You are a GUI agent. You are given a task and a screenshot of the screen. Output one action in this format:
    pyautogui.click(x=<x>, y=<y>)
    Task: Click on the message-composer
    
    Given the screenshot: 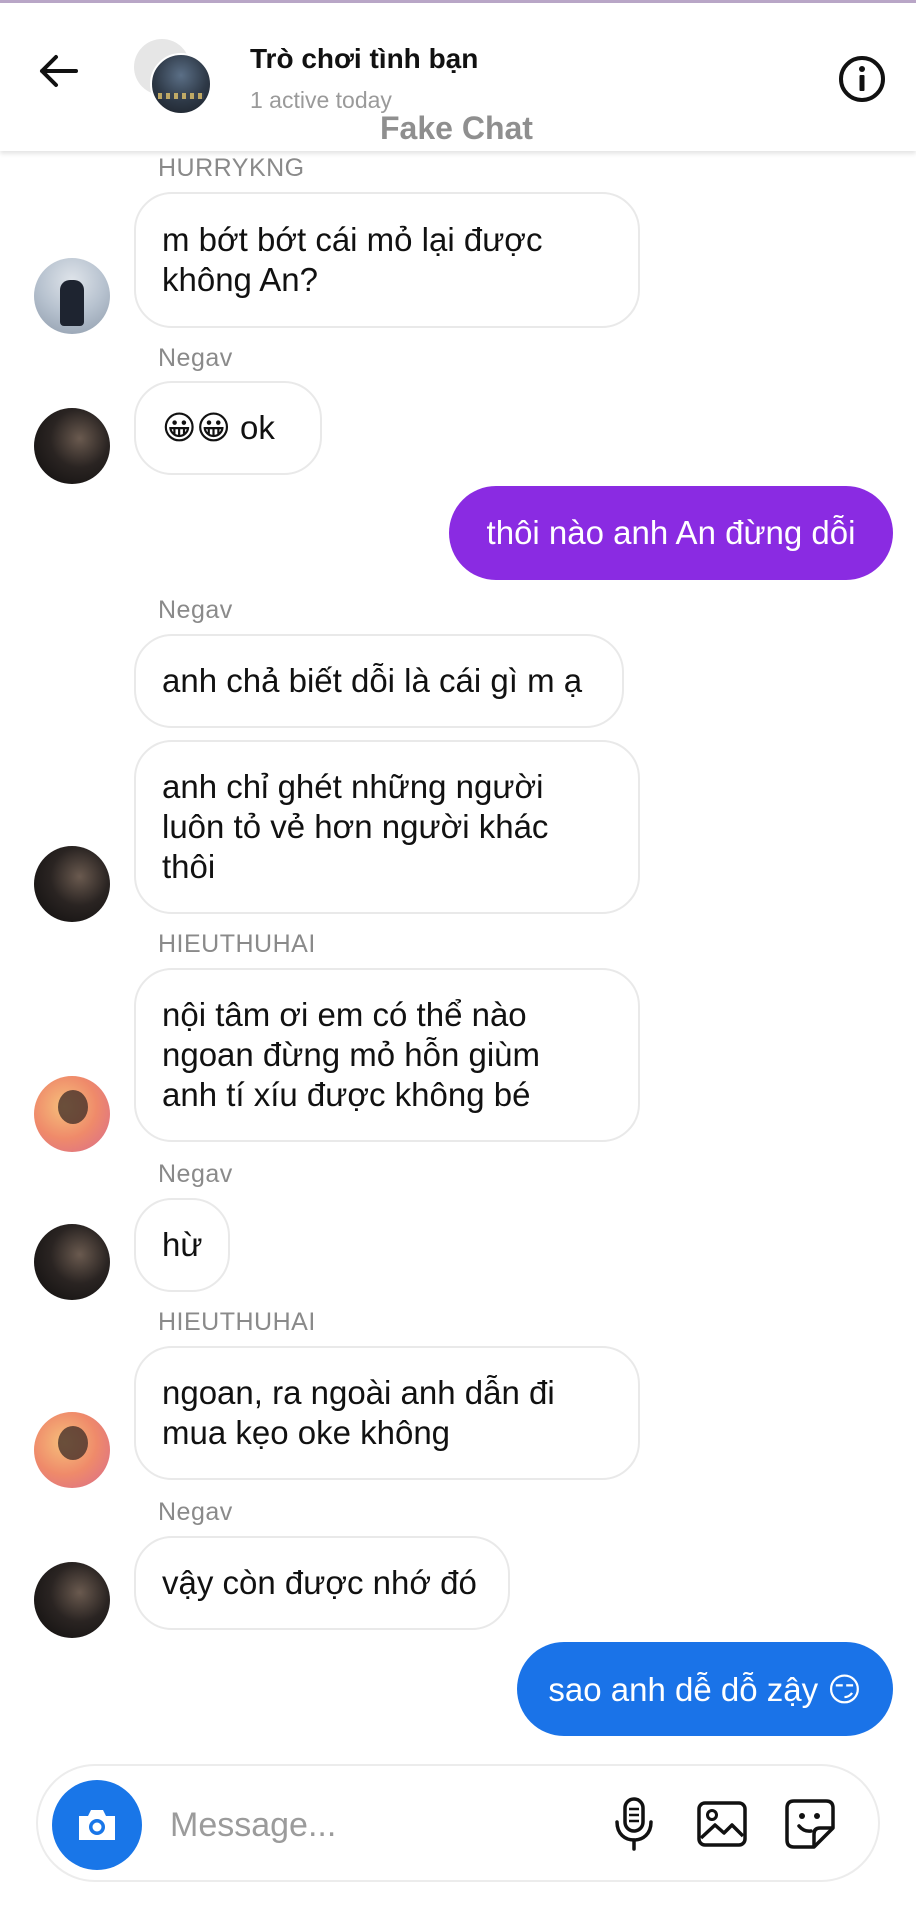 What is the action you would take?
    pyautogui.click(x=458, y=1823)
    